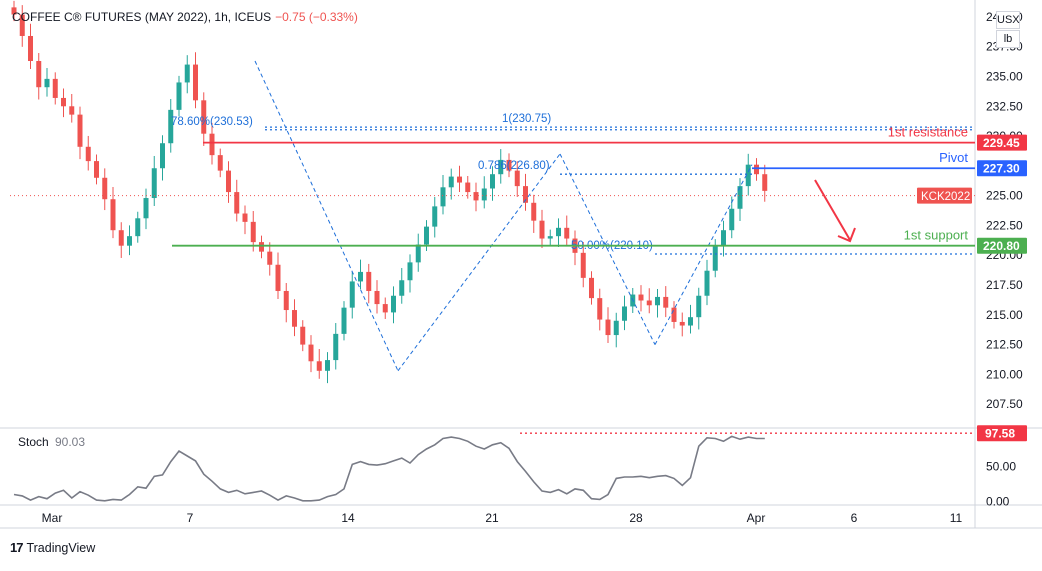 The height and width of the screenshot is (571, 1042). What do you see at coordinates (1004, 76) in the screenshot?
I see `y-tick-label: 235.00` at bounding box center [1004, 76].